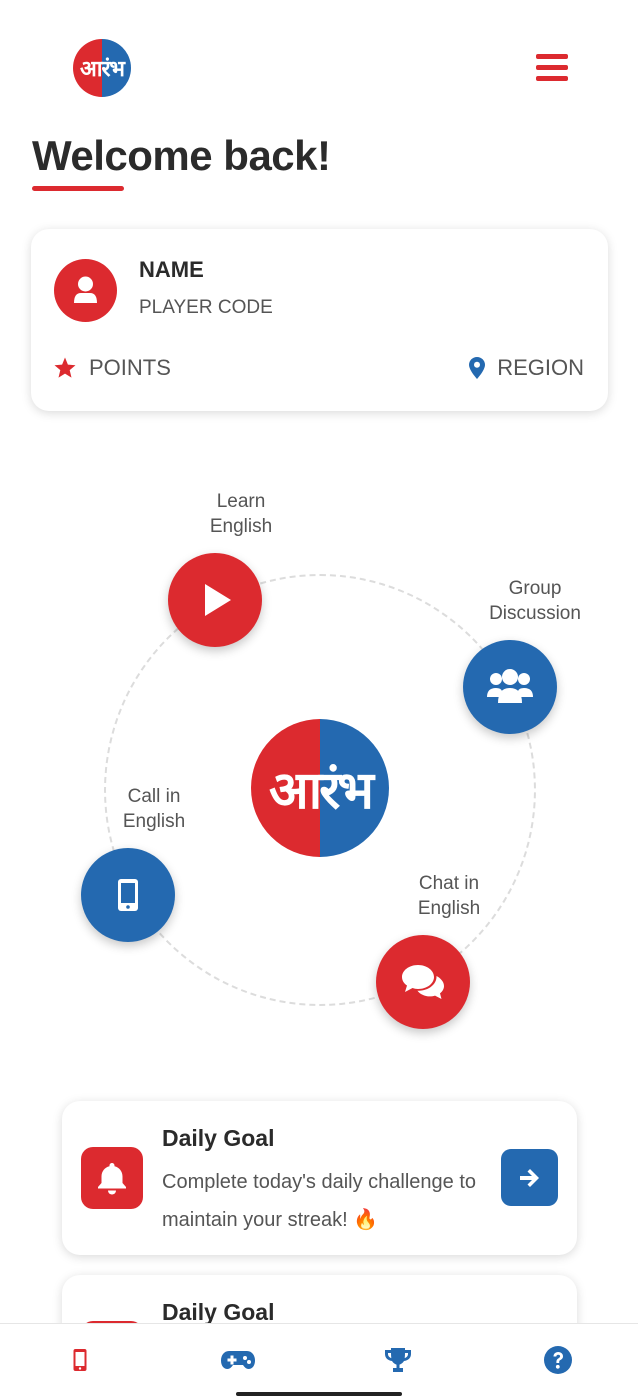 Image resolution: width=638 pixels, height=1396 pixels. I want to click on learn-english-label: Learn English, so click(241, 514).